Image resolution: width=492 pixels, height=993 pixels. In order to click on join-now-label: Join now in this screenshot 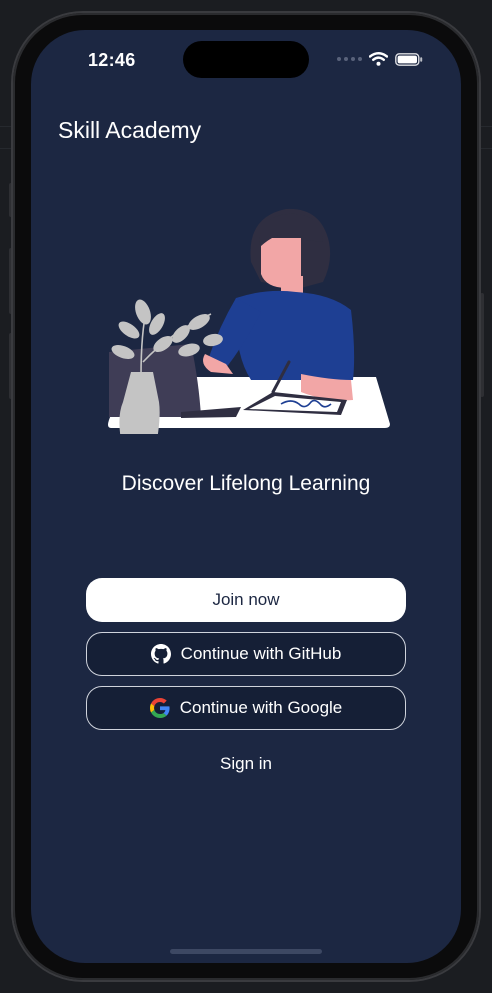, I will do `click(246, 599)`.